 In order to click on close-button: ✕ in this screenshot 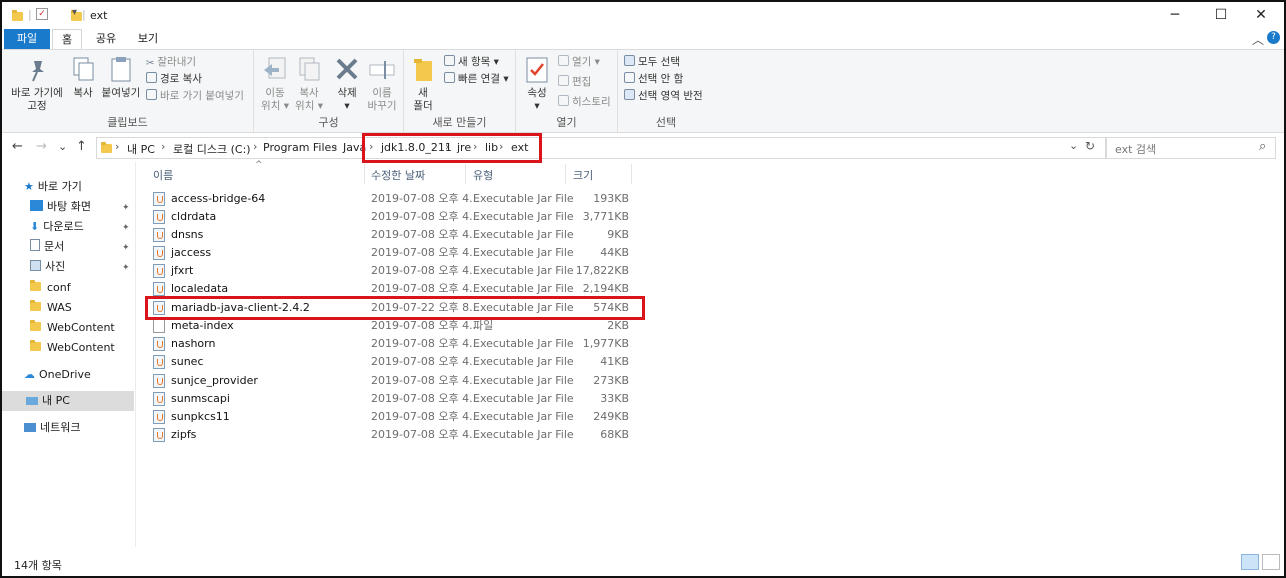, I will do `click(1261, 15)`.